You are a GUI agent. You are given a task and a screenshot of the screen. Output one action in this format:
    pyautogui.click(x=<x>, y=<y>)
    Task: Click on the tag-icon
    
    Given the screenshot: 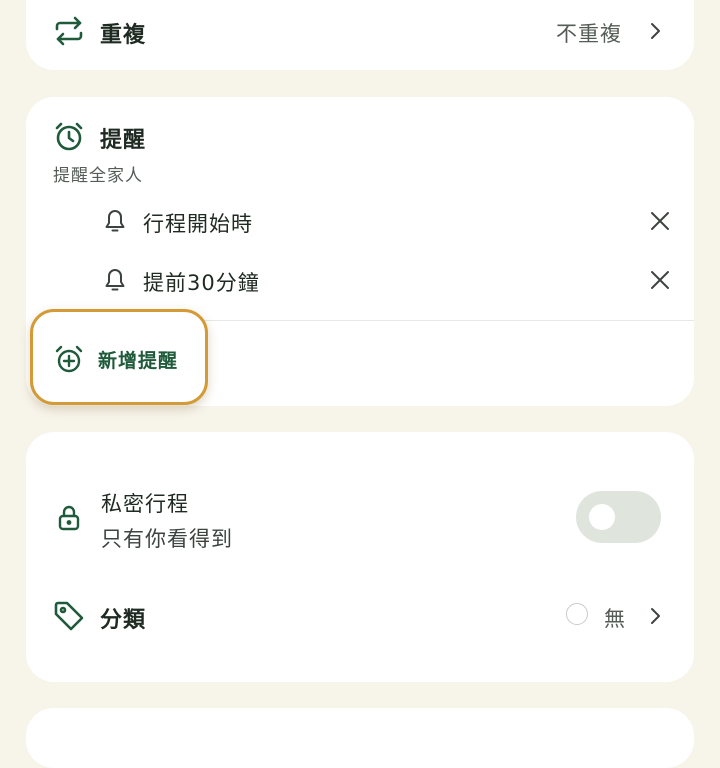 What is the action you would take?
    pyautogui.click(x=69, y=616)
    